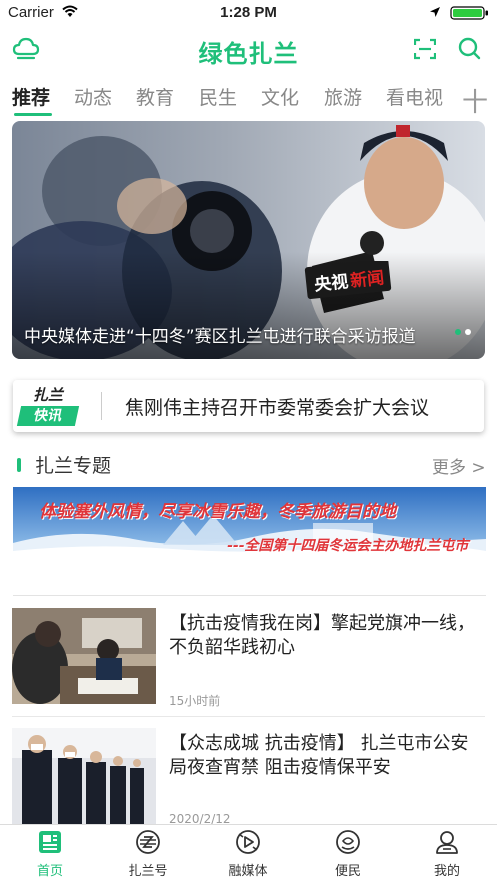 This screenshot has height=883, width=497. Describe the element at coordinates (469, 13) in the screenshot. I see `battery-icon` at that location.